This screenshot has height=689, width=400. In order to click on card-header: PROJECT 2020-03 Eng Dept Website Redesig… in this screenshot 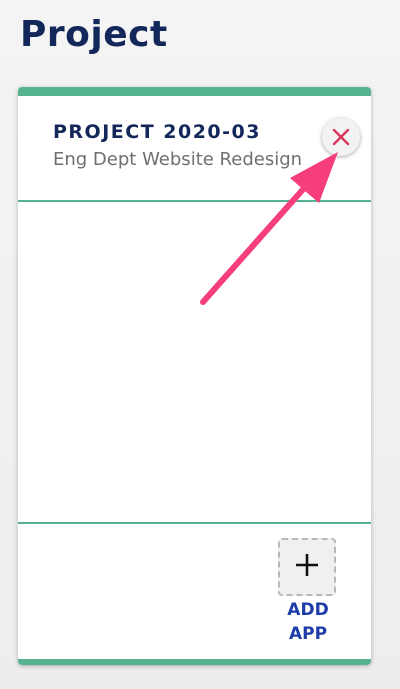, I will do `click(194, 148)`.